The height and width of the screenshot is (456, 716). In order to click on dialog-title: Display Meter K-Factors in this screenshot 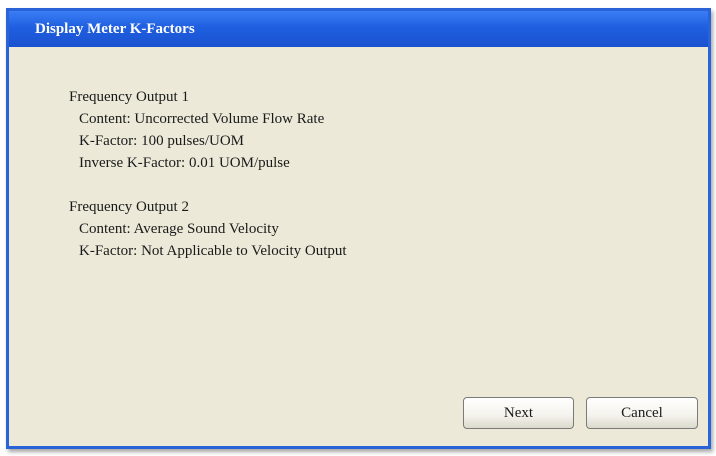, I will do `click(115, 28)`.